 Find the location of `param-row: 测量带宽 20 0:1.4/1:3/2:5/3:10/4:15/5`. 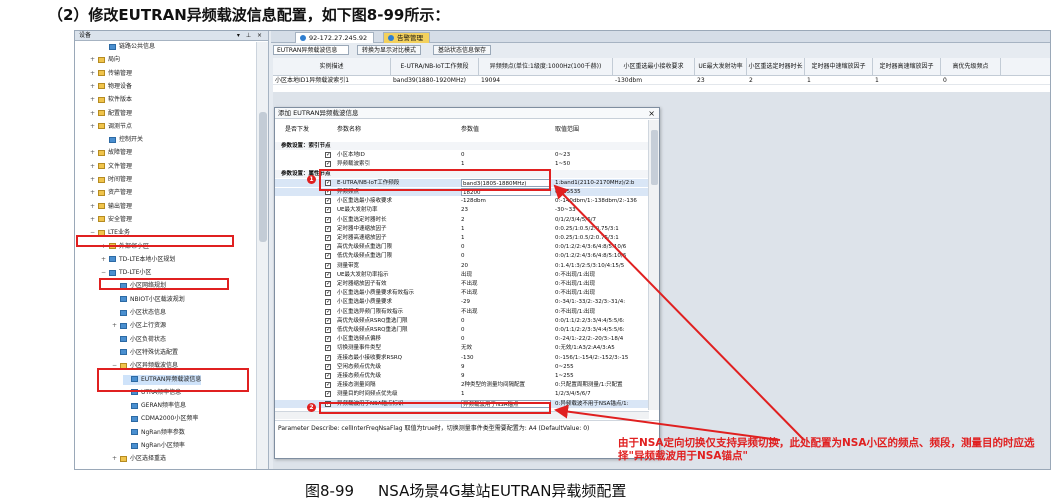

param-row: 测量带宽 20 0:1.4/1:3/2:5/3:10/4:15/5 is located at coordinates (462, 266).